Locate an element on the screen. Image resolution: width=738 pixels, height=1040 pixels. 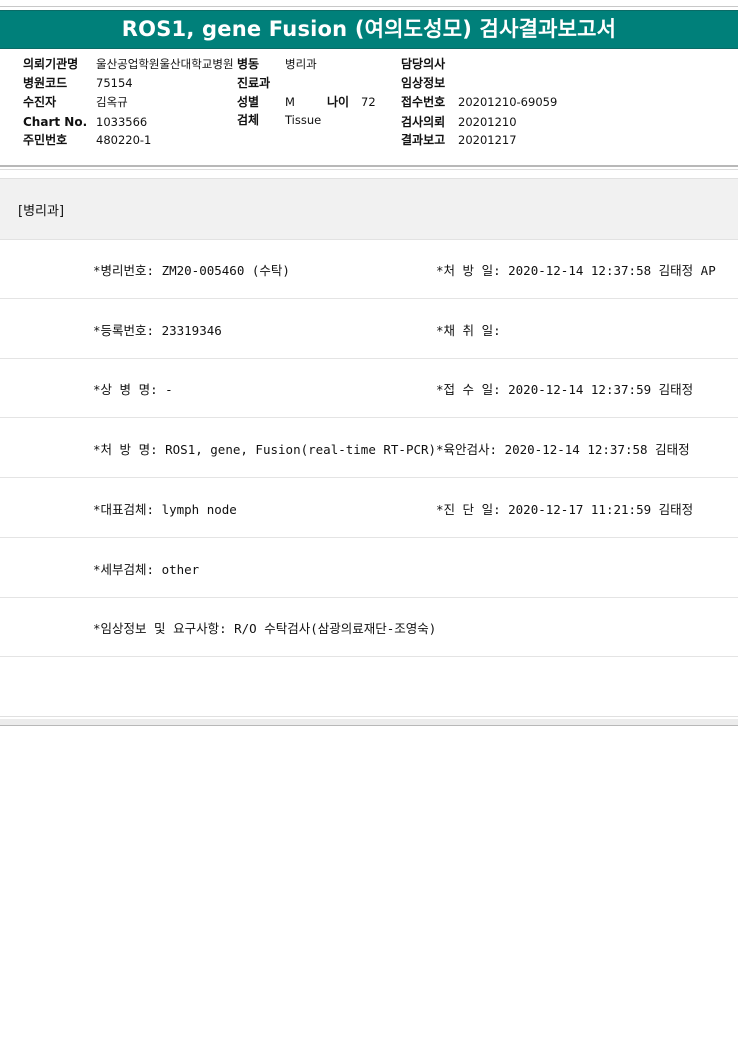
specimen-label: 검체 is located at coordinates (248, 120).